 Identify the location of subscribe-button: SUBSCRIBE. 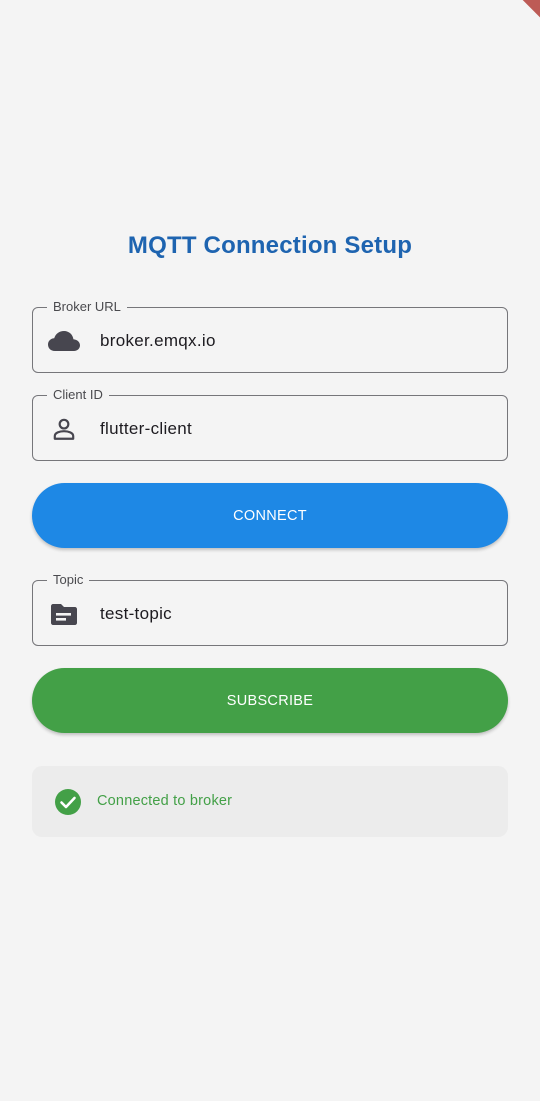
(270, 700).